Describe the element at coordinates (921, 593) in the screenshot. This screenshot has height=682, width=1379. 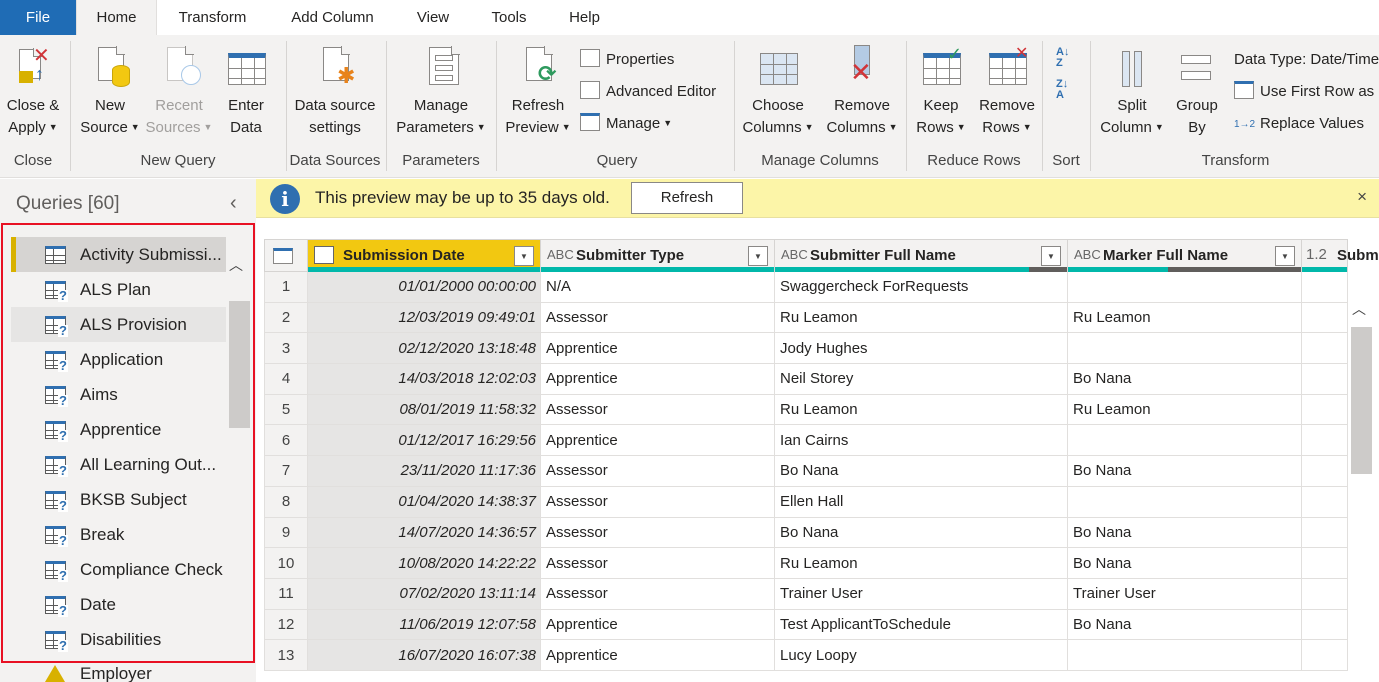
I see `cell-submitter-full-name: Trainer User` at that location.